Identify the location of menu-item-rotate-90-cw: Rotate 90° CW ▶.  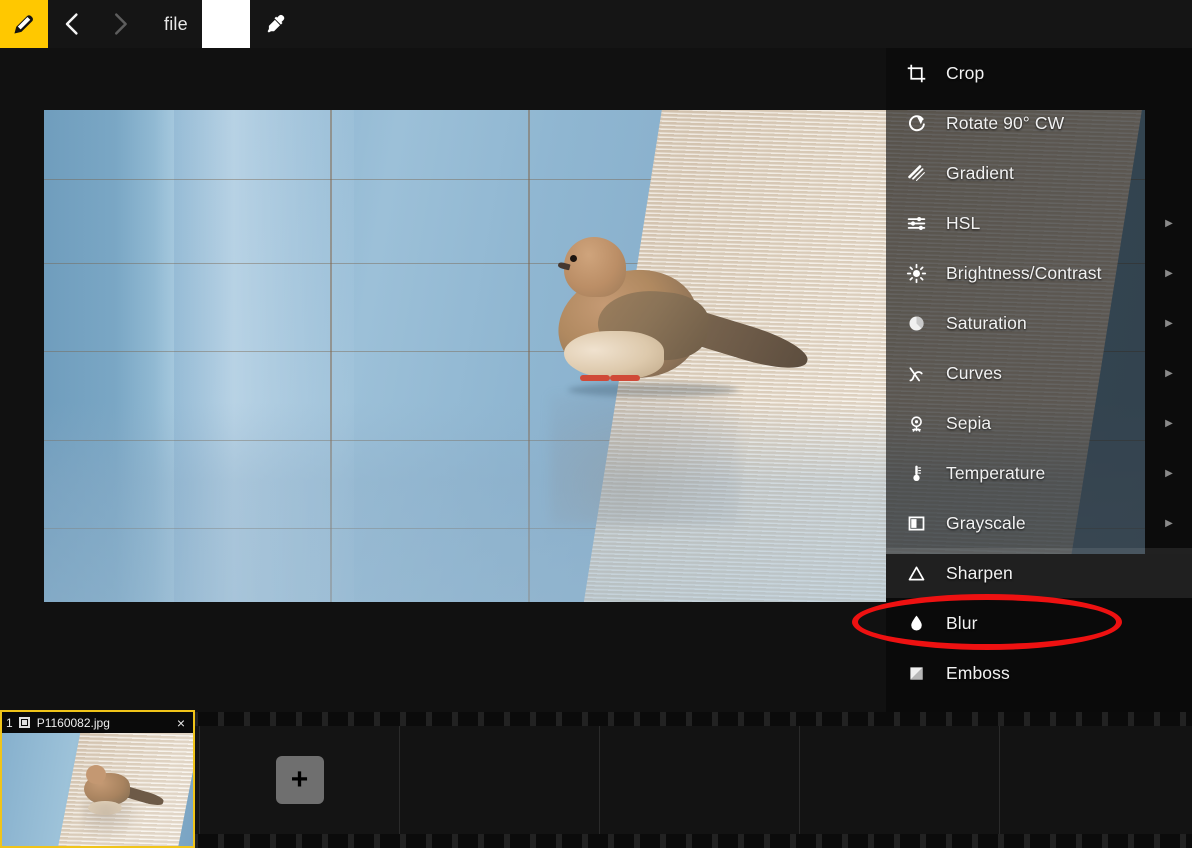
(1039, 123).